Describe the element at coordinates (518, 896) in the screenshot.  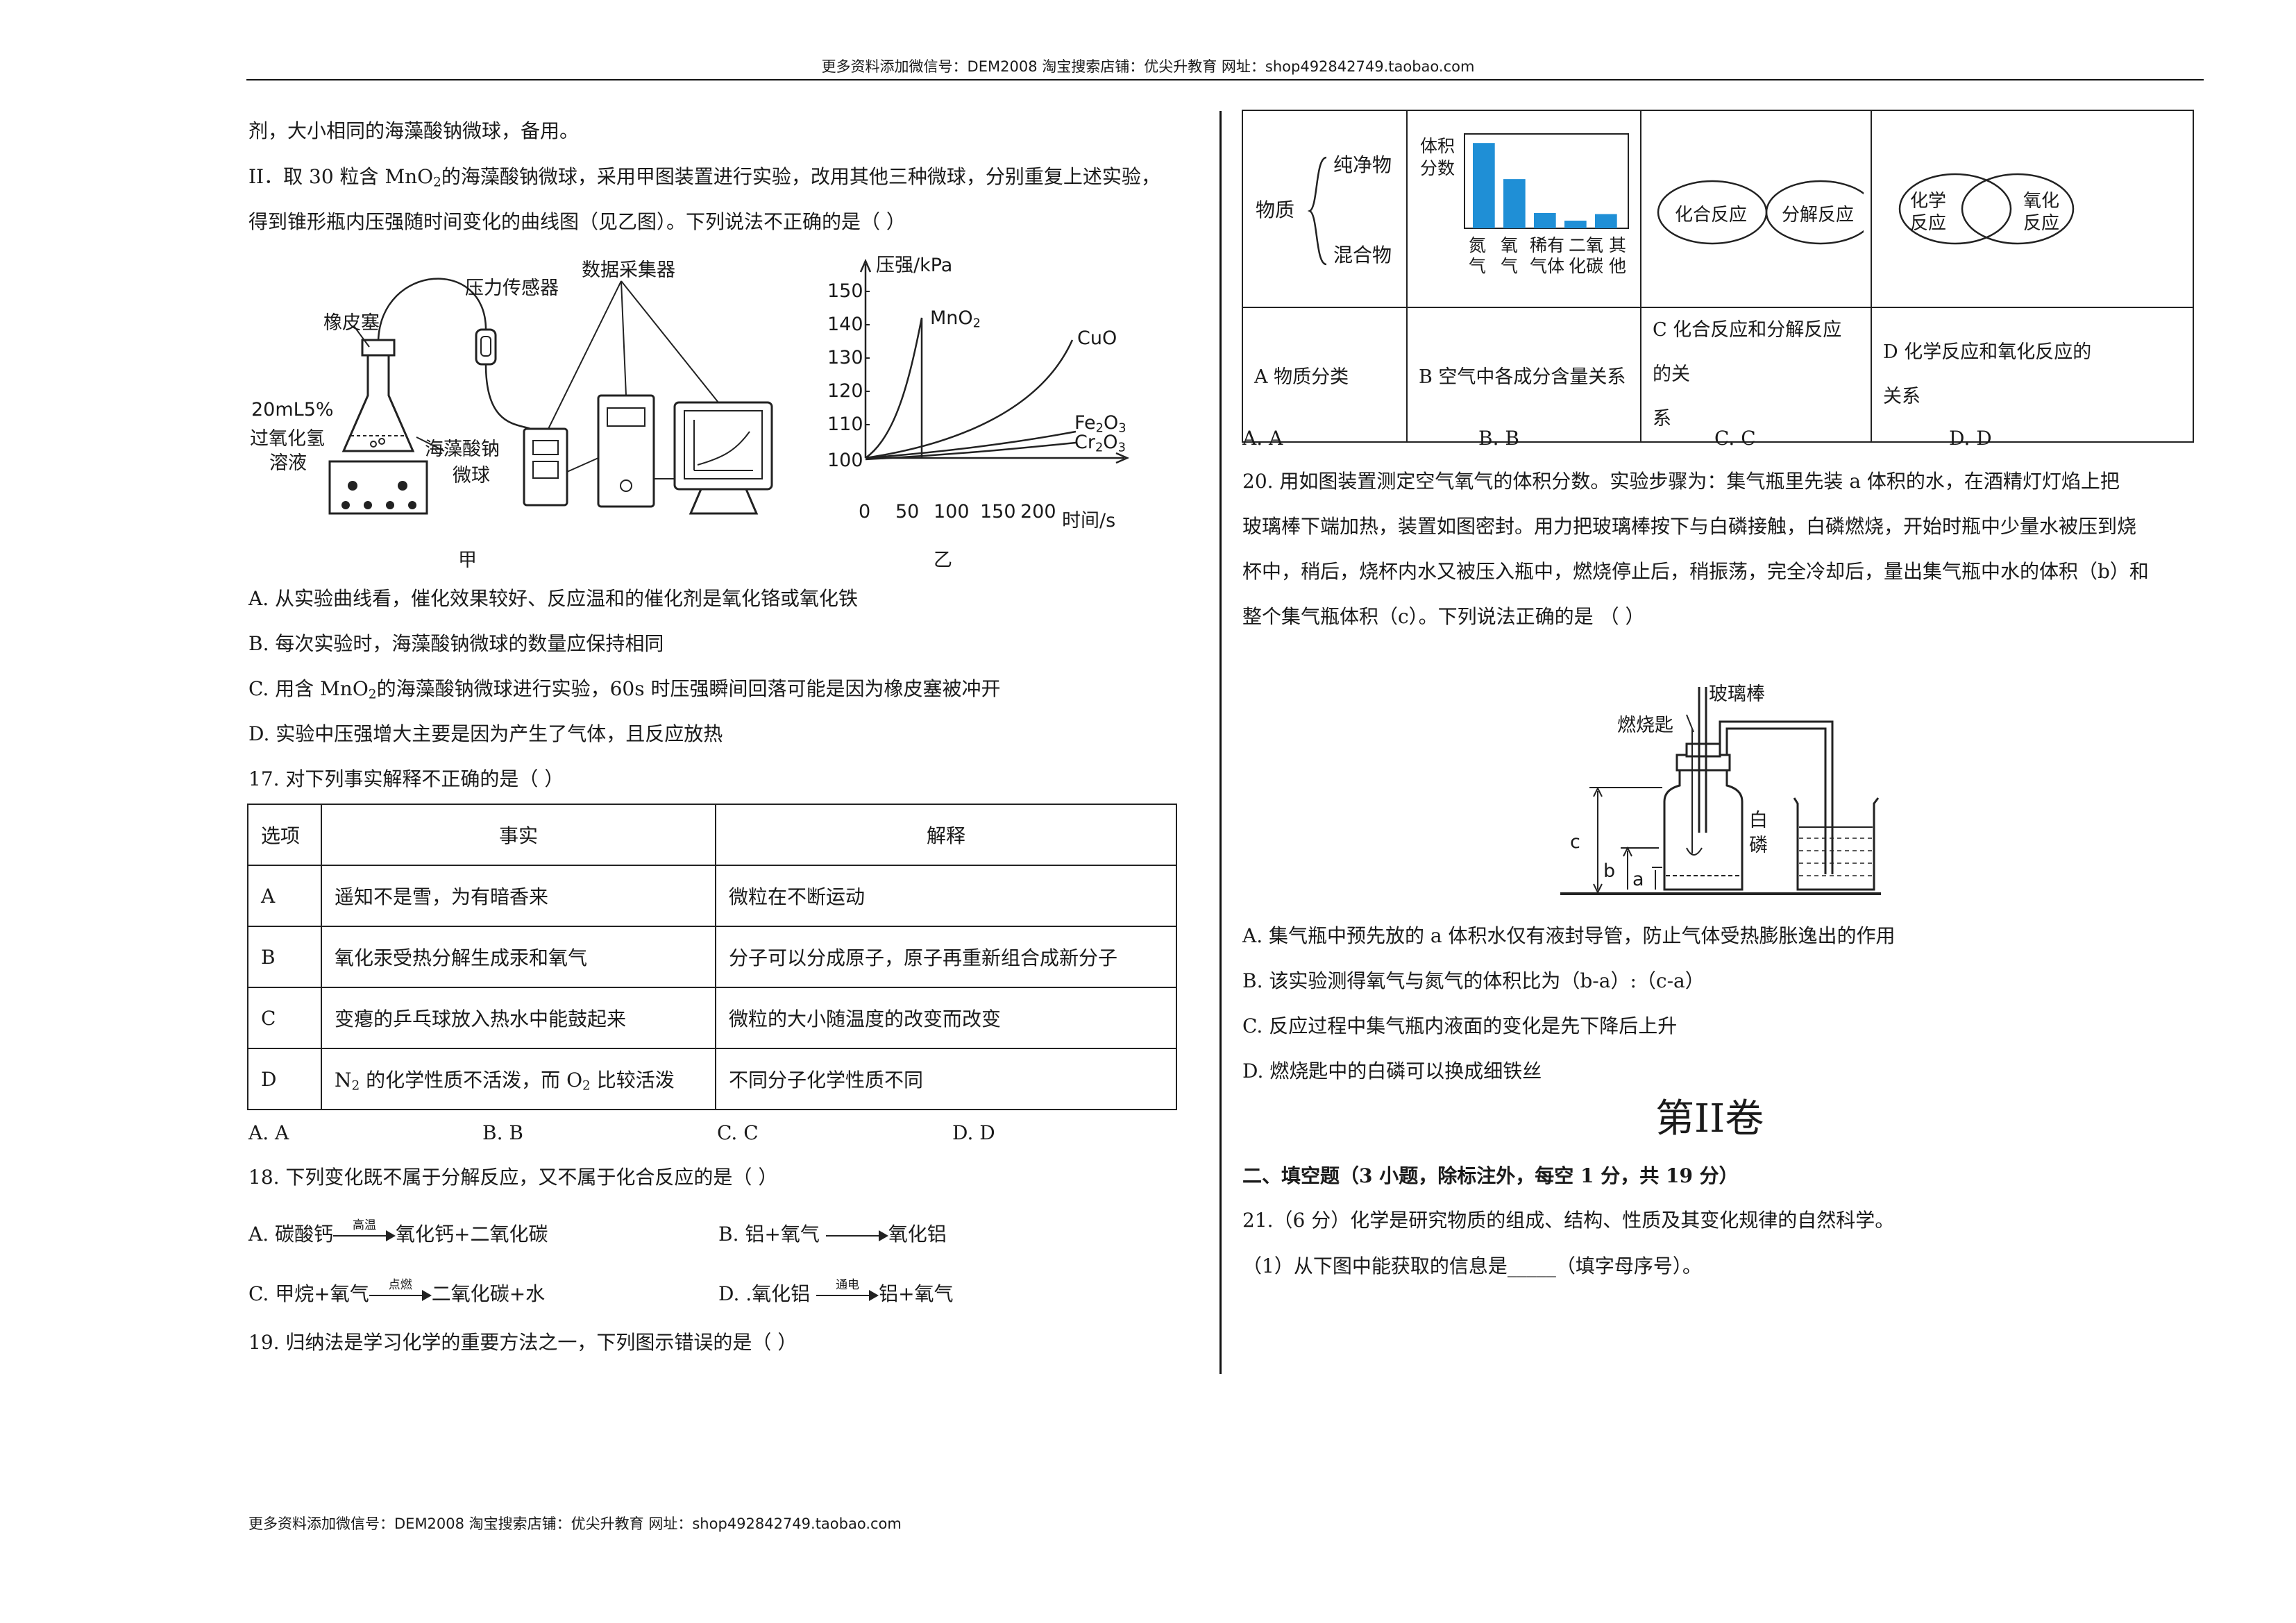
I see `t17-cell: 遥知不是雪，为有暗香来` at that location.